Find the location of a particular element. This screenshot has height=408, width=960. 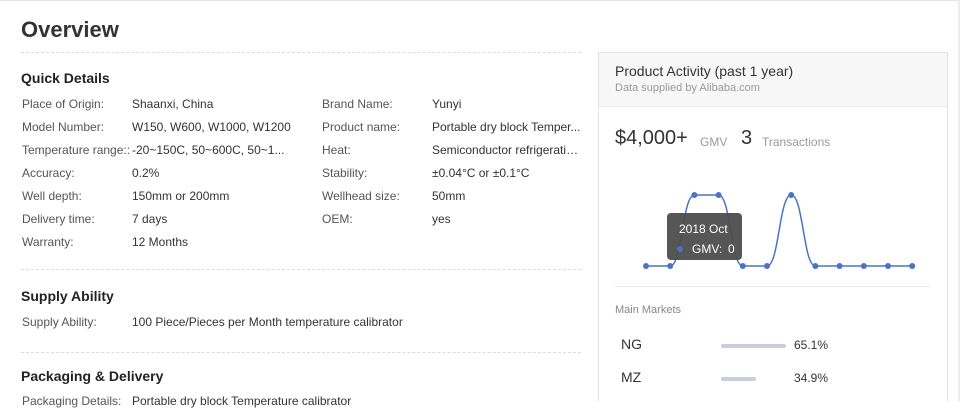

detail-label: Brand Name: is located at coordinates (357, 104).